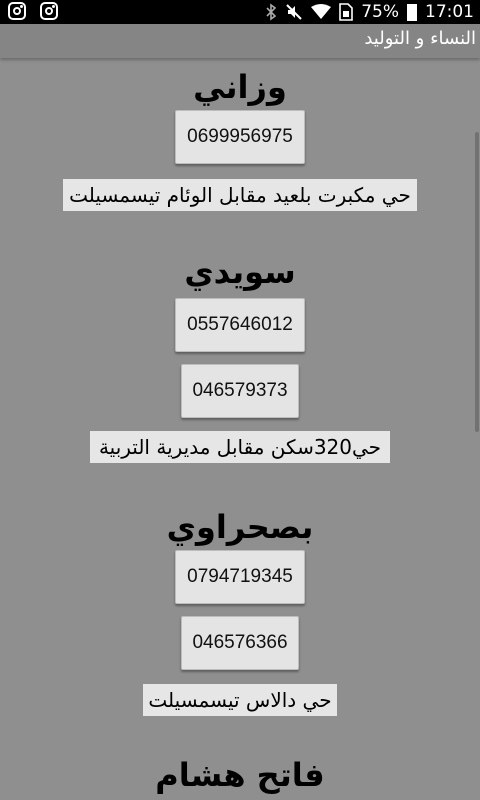 The width and height of the screenshot is (480, 800). What do you see at coordinates (271, 12) in the screenshot?
I see `bluetooth-icon` at bounding box center [271, 12].